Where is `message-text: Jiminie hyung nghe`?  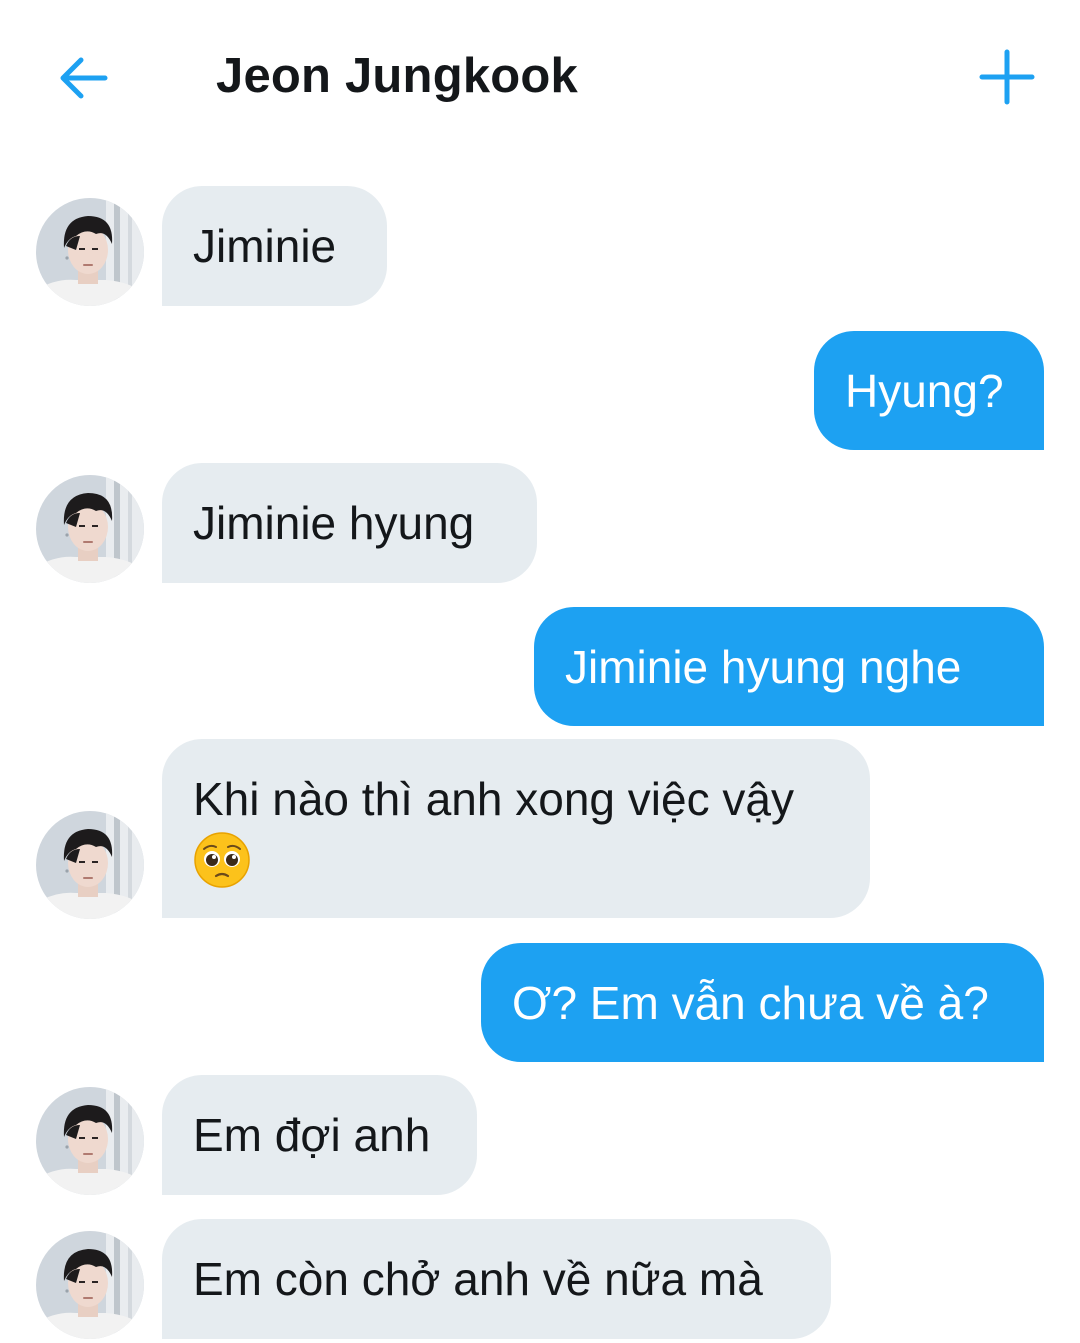 message-text: Jiminie hyung nghe is located at coordinates (763, 666).